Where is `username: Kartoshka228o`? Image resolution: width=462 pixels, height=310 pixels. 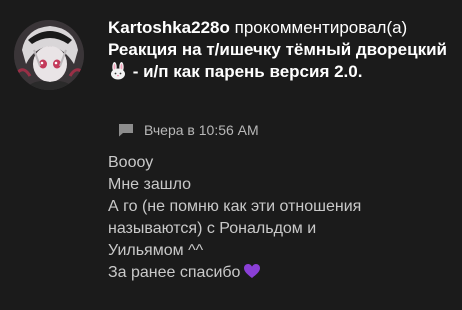
username: Kartoshka228o is located at coordinates (169, 27).